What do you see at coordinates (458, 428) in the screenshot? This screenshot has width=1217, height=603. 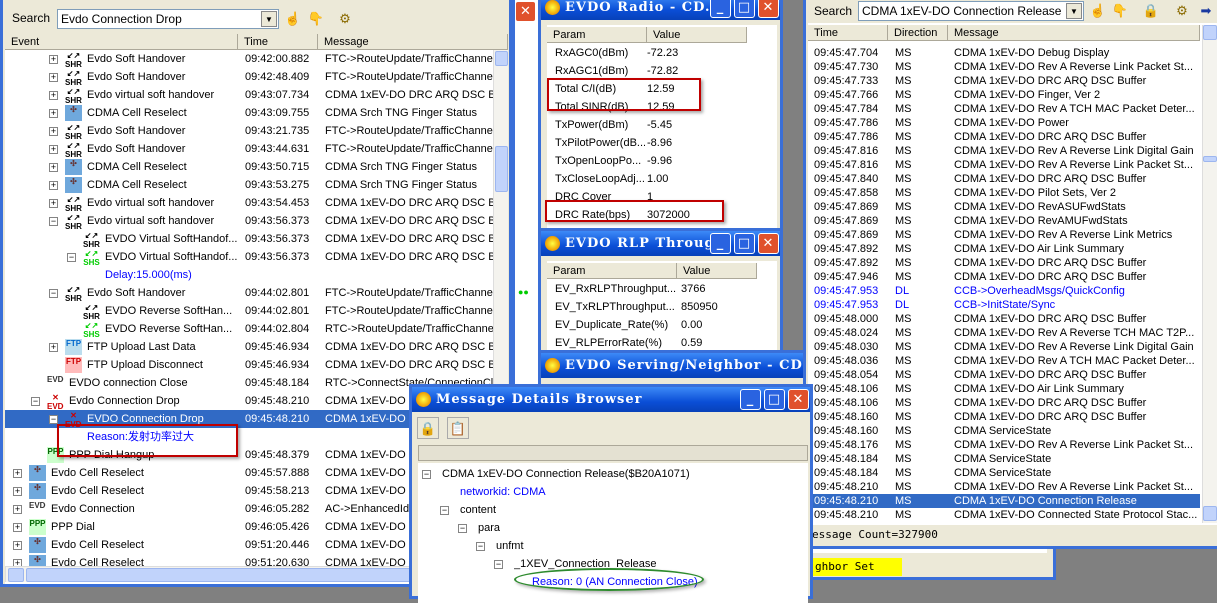 I see `copy-button: 📋` at bounding box center [458, 428].